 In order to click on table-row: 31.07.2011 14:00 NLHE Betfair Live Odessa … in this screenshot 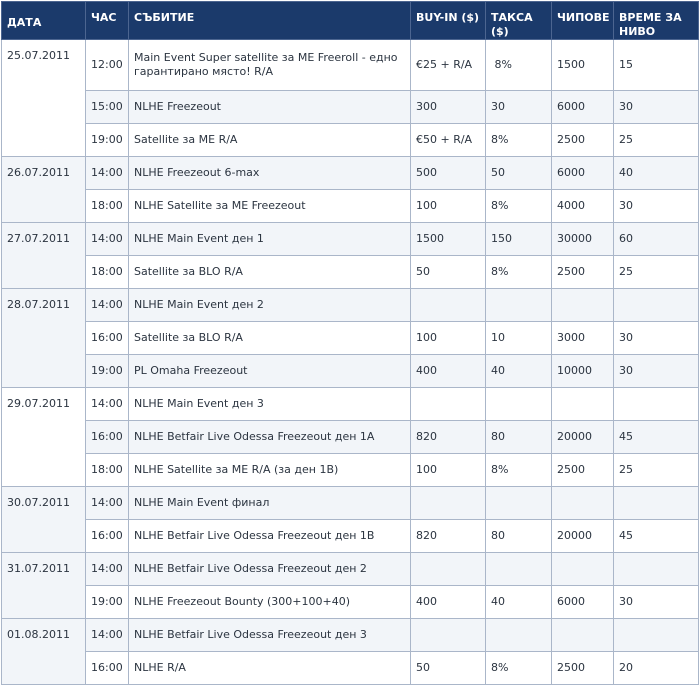, I will do `click(350, 585)`.